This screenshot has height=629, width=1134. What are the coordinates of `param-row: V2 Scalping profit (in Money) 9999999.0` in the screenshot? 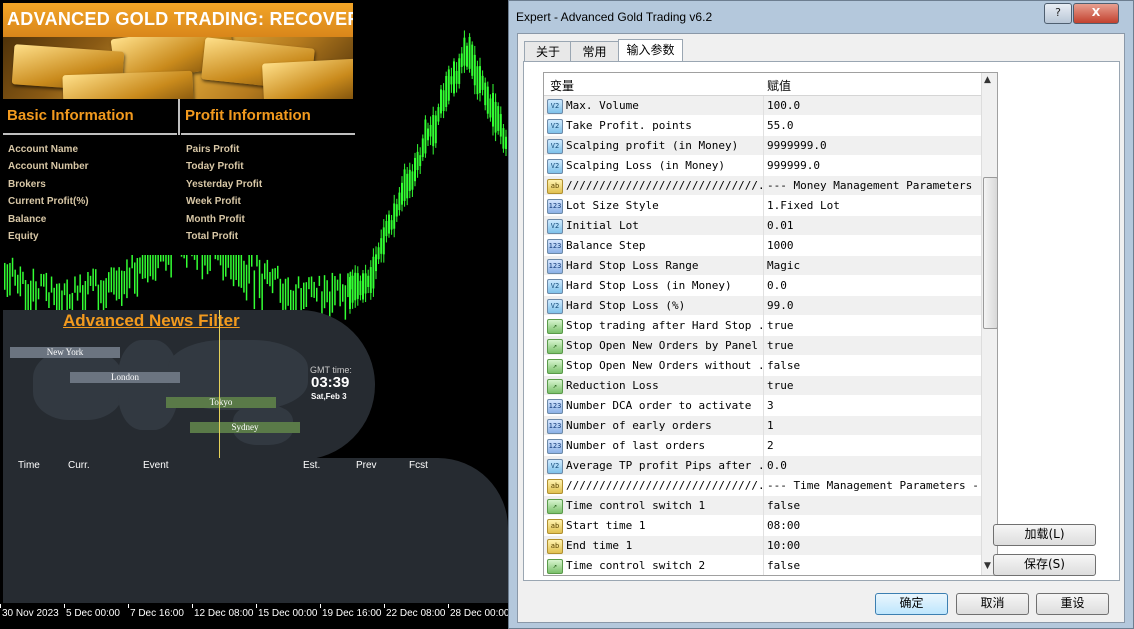 It's located at (762, 146).